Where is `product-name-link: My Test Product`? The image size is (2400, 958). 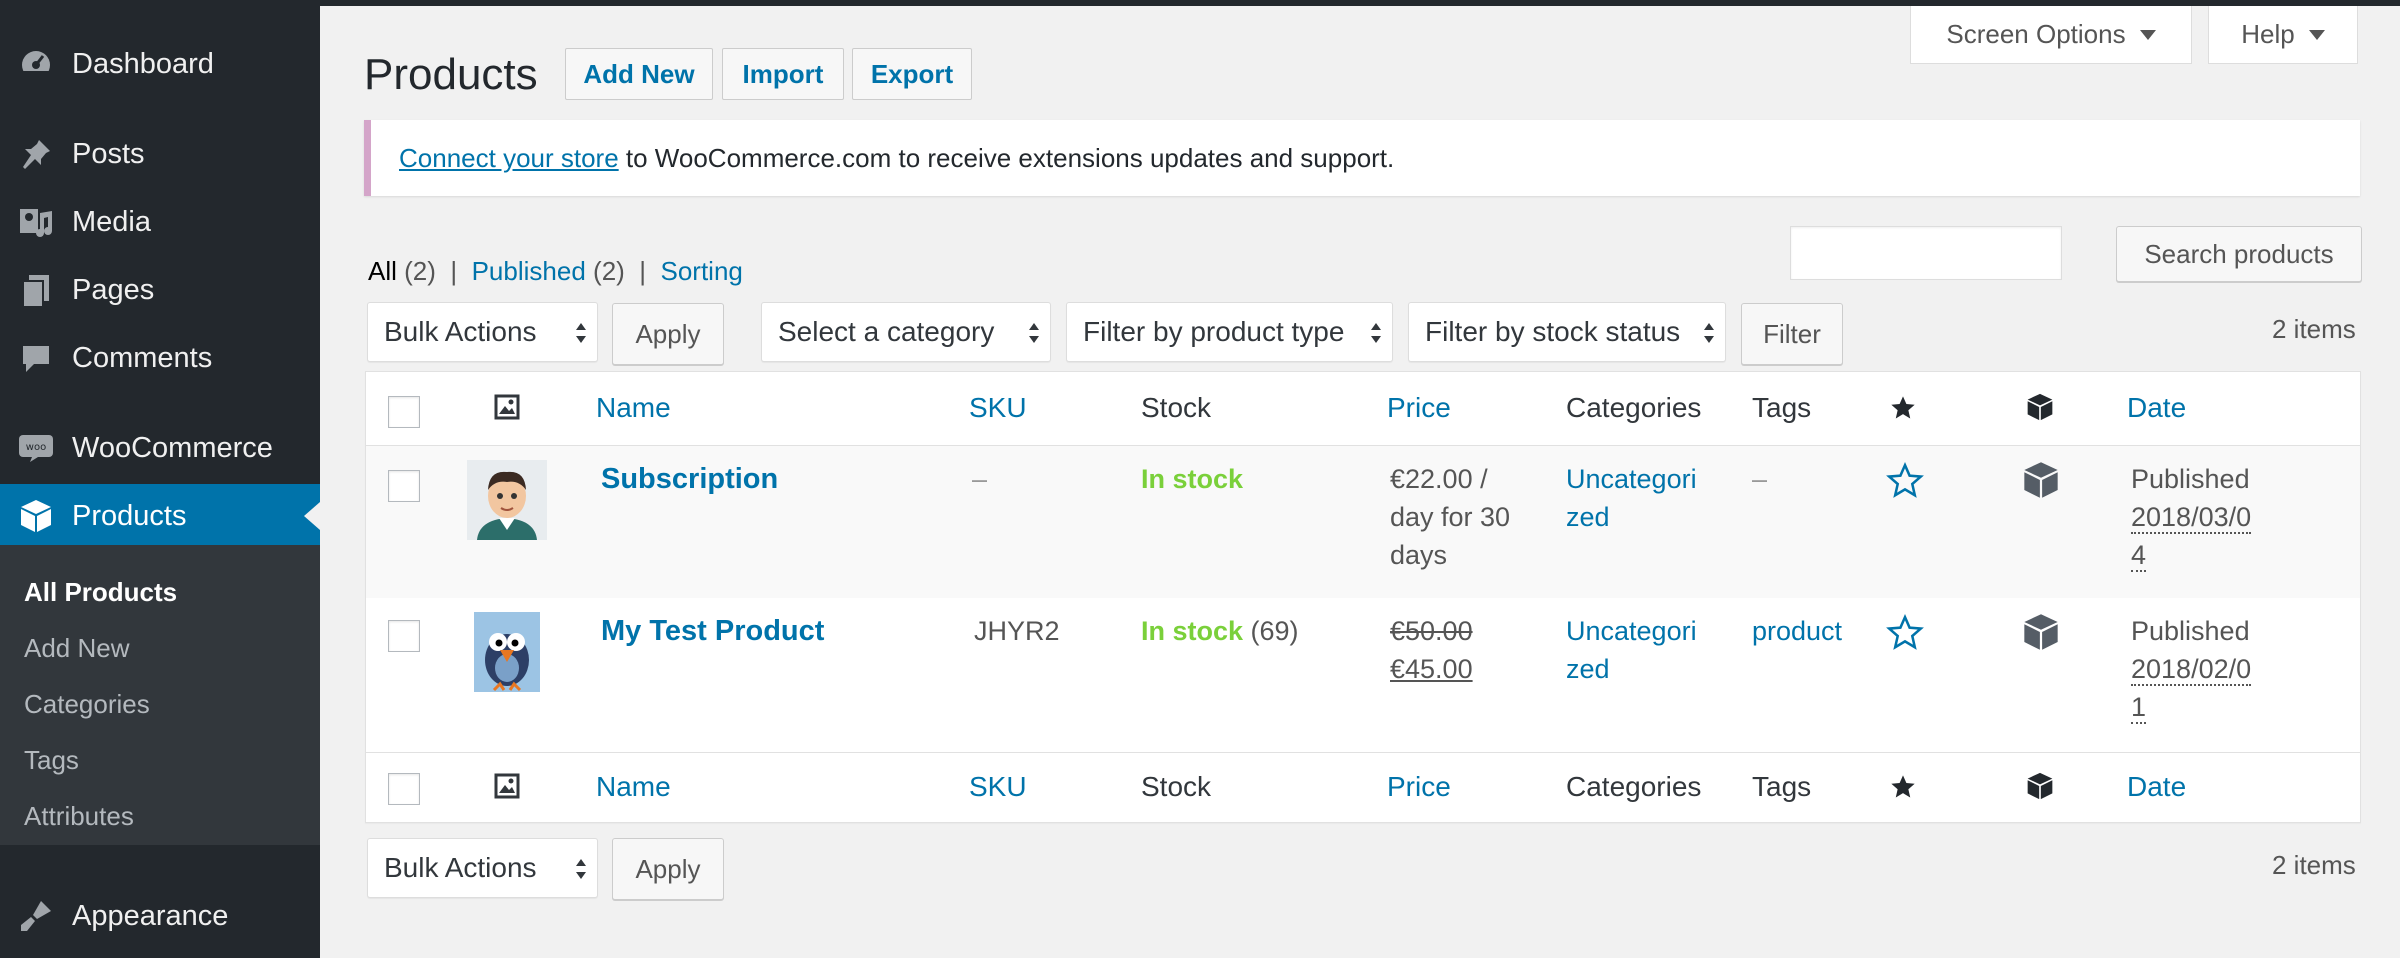 product-name-link: My Test Product is located at coordinates (712, 631).